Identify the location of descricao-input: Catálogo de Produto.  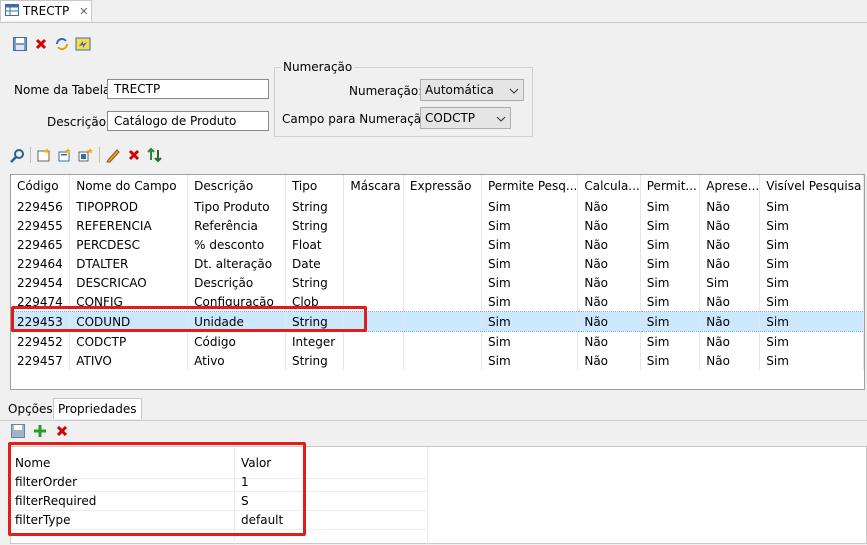
(188, 121).